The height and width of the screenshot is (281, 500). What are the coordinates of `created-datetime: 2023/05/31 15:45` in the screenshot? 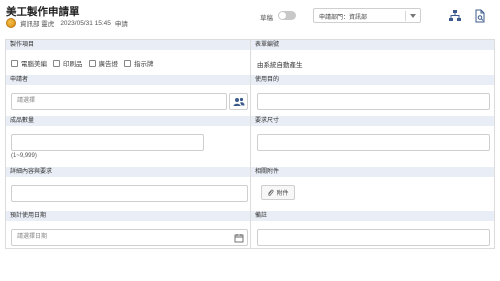 It's located at (85, 23).